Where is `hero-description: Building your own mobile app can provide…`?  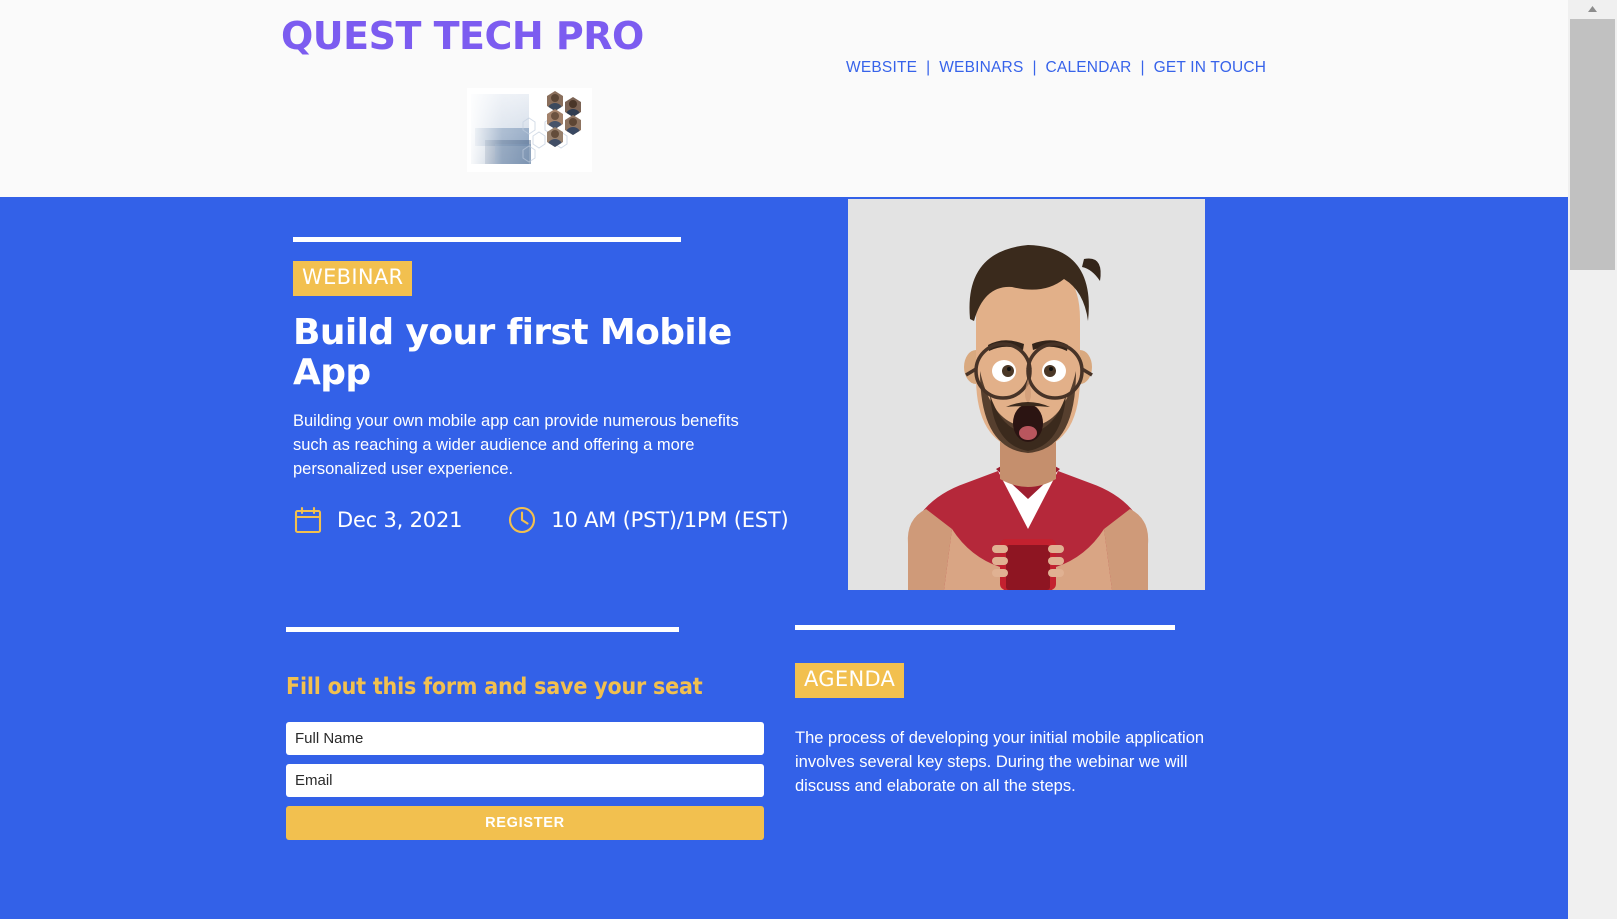
hero-description: Building your own mobile app can provide… is located at coordinates (516, 445).